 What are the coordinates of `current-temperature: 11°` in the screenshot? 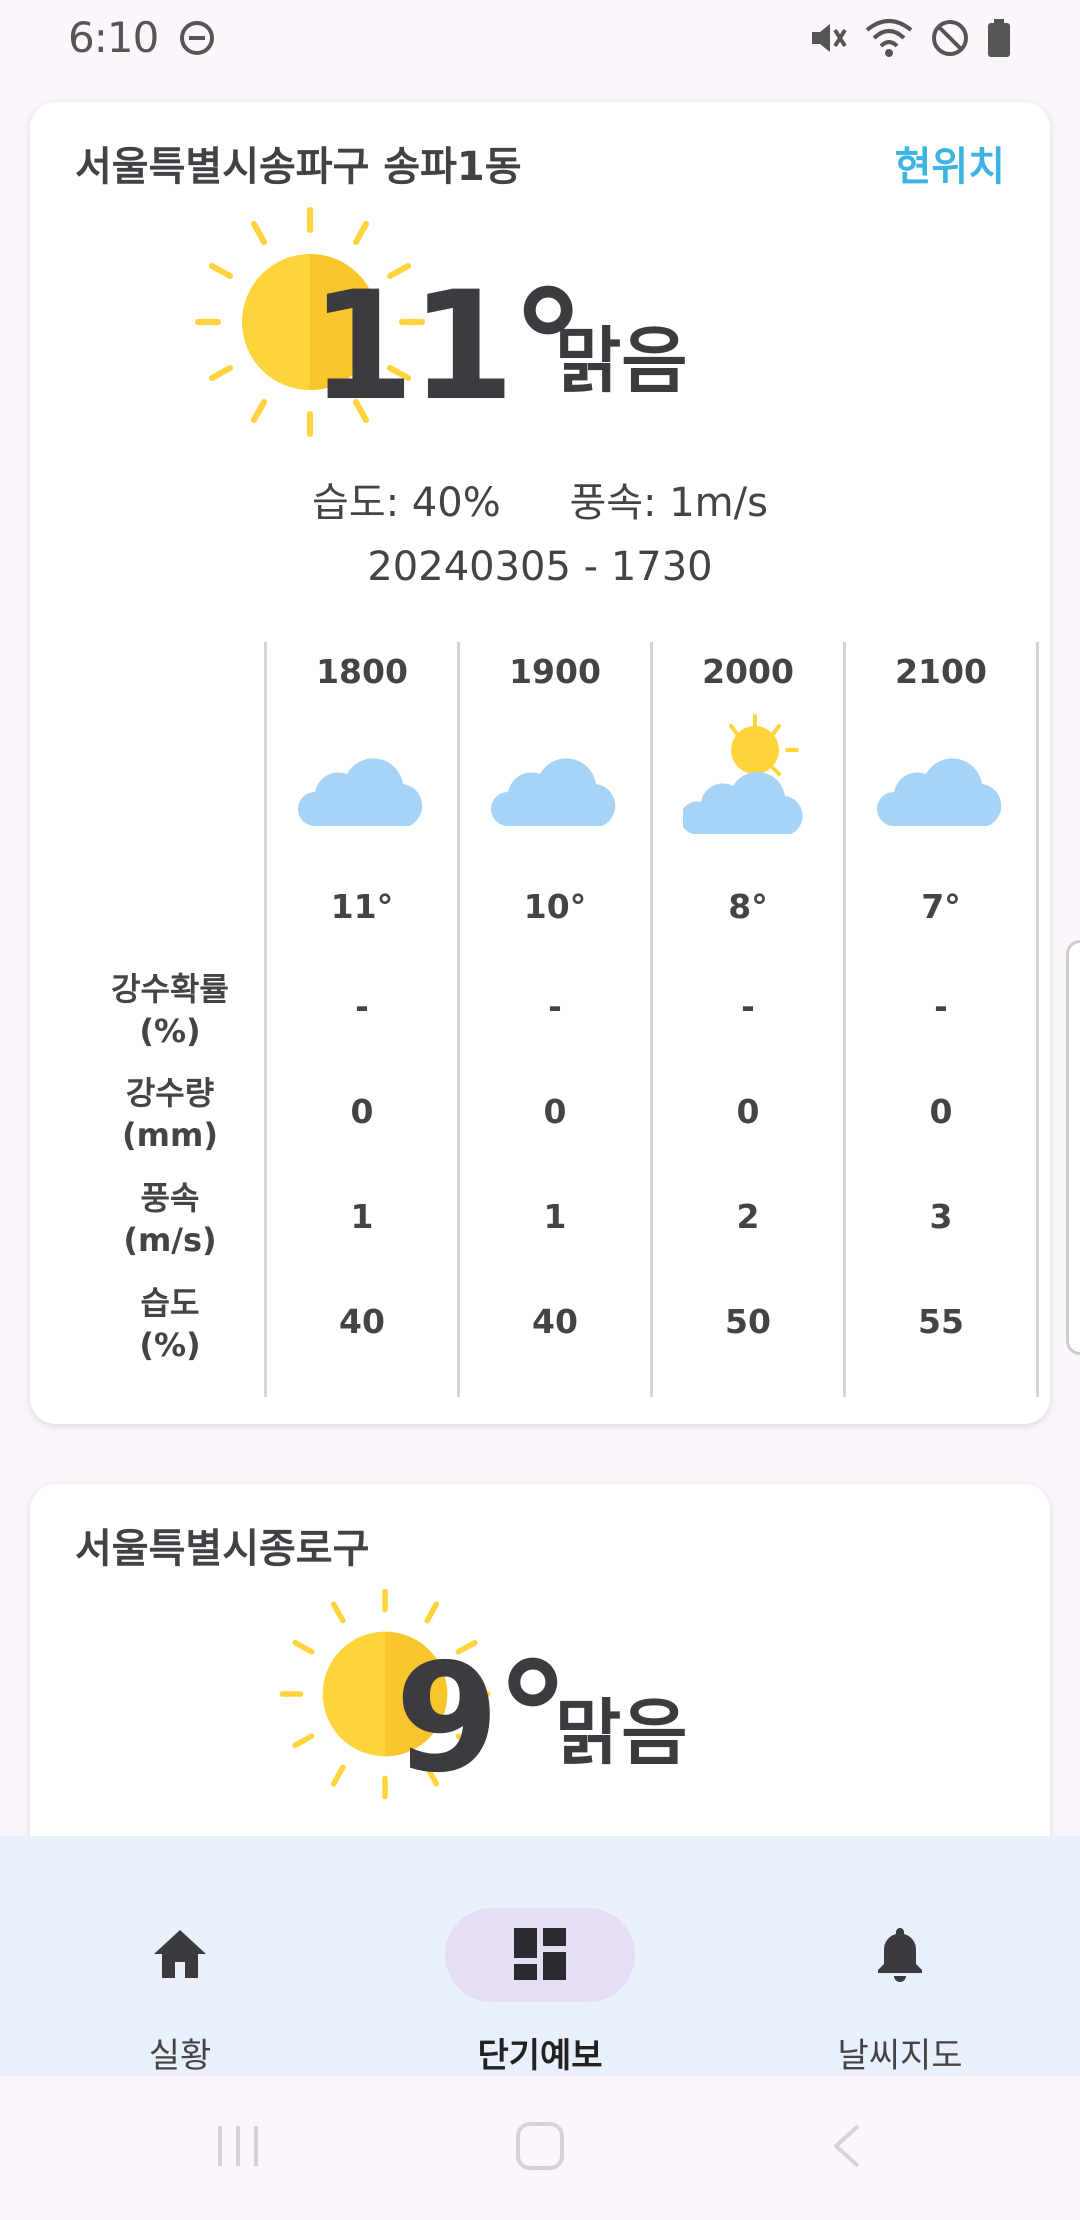 It's located at (448, 347).